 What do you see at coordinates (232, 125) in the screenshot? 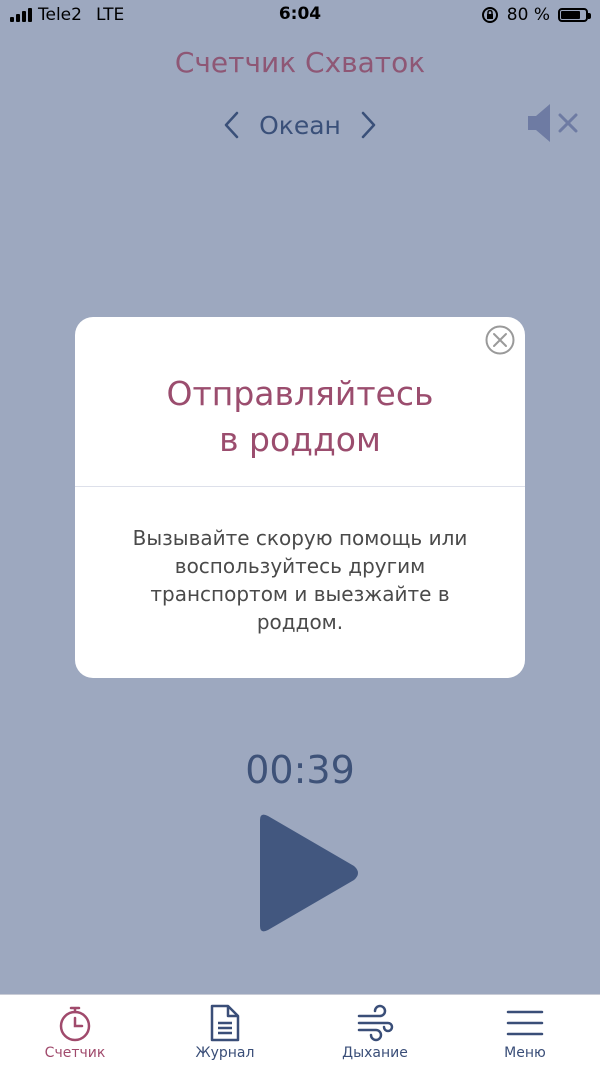
I see `chevron-left-icon` at bounding box center [232, 125].